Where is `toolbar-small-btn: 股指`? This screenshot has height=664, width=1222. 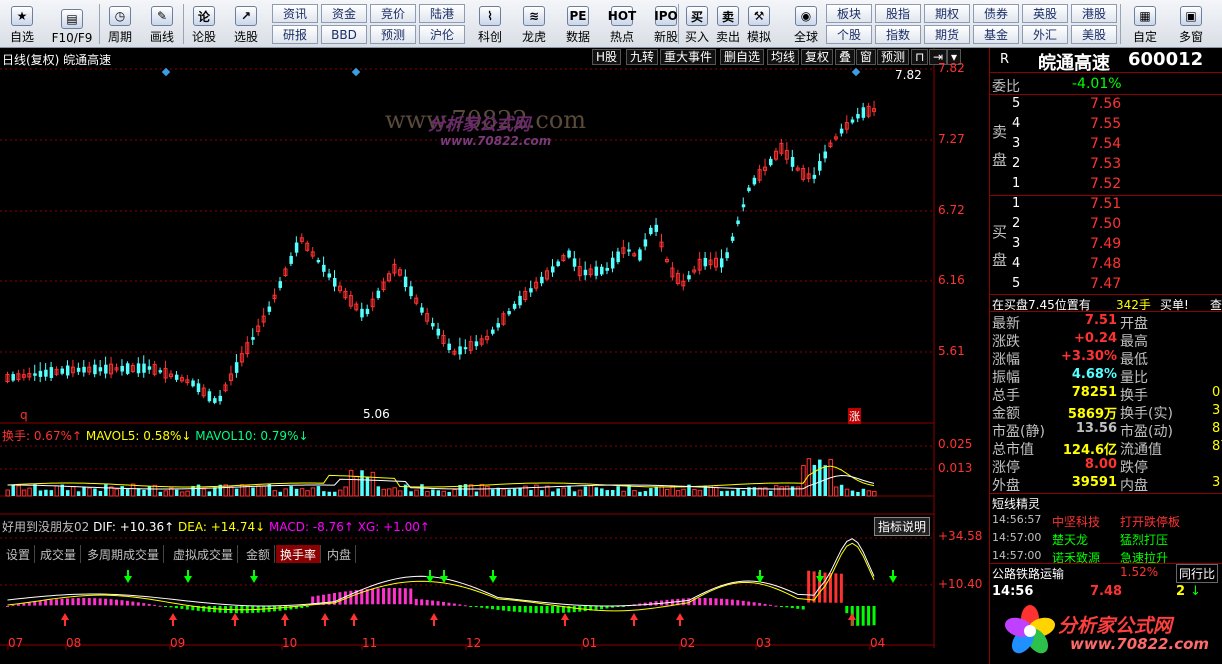
toolbar-small-btn: 股指 is located at coordinates (898, 13).